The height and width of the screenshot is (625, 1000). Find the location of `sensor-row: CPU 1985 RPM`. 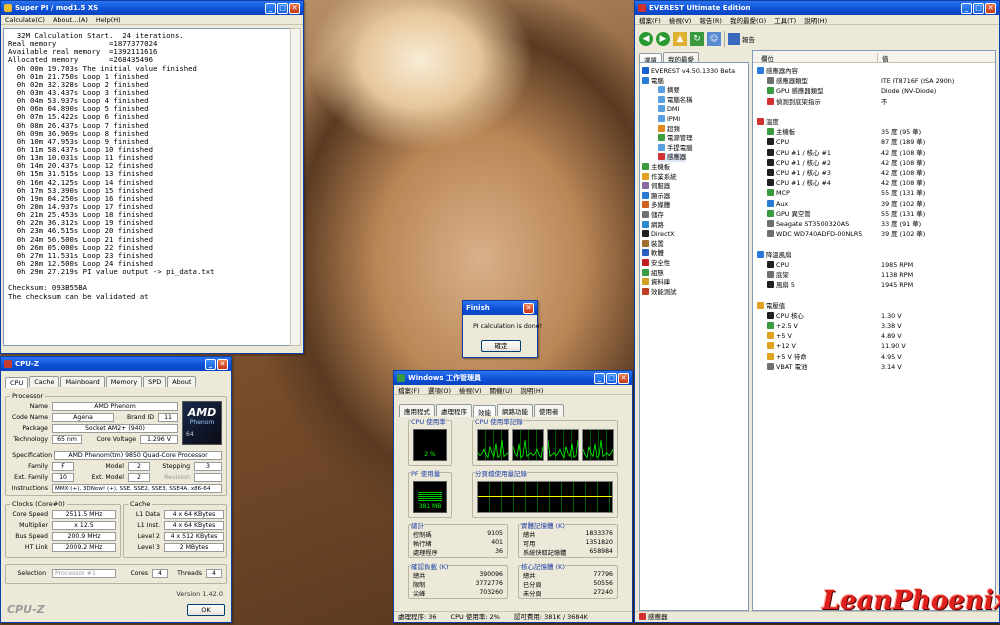

sensor-row: CPU 1985 RPM is located at coordinates (881, 265).